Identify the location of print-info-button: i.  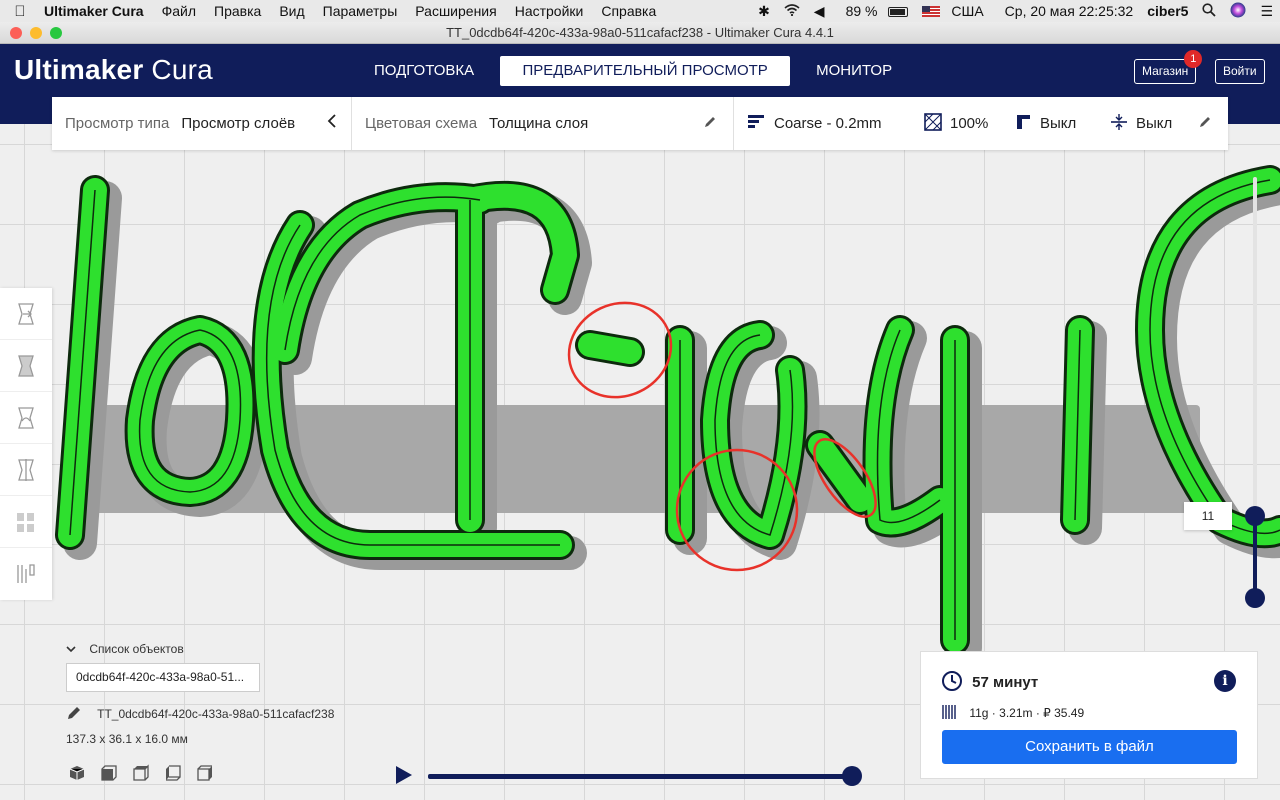
(1225, 681).